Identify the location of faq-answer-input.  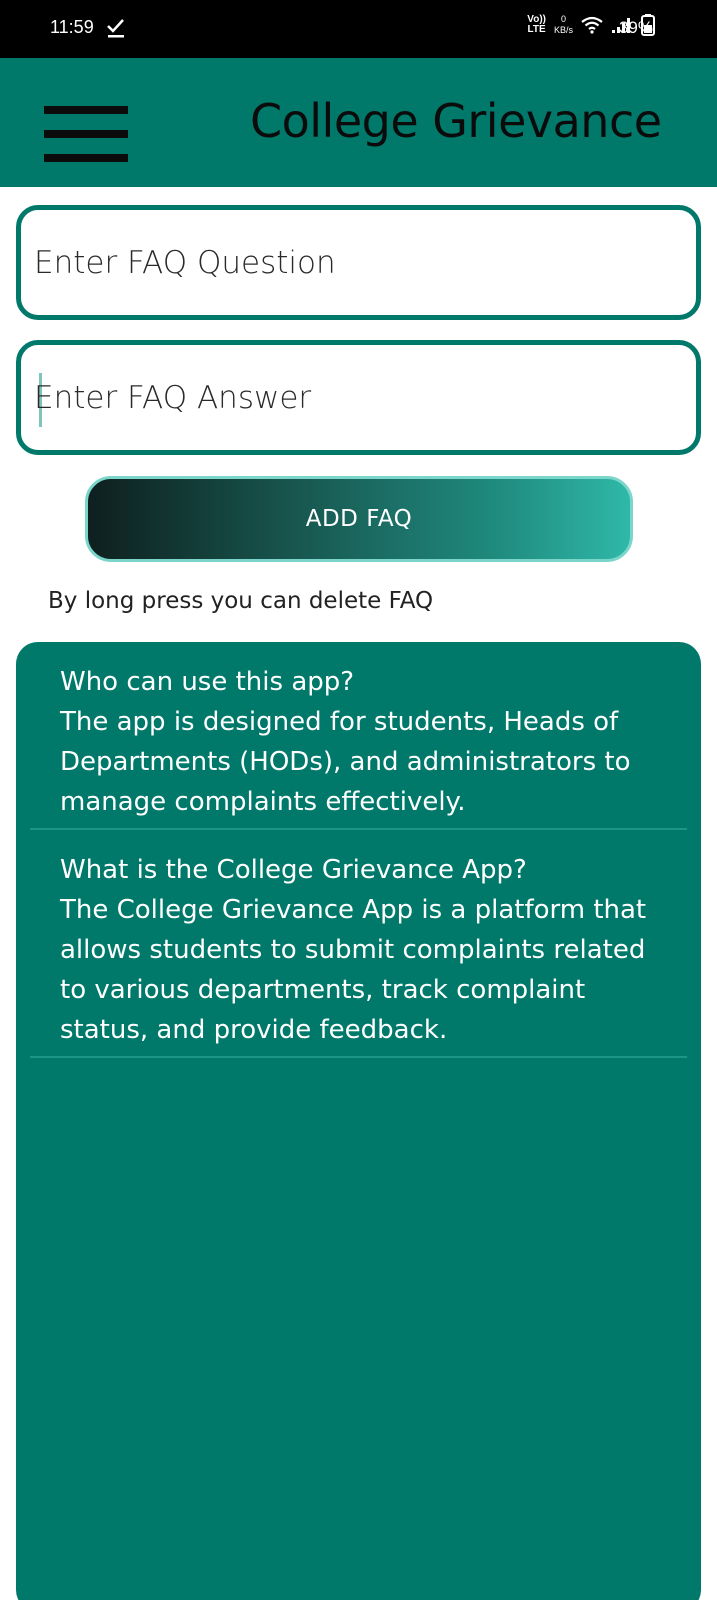
(354, 397).